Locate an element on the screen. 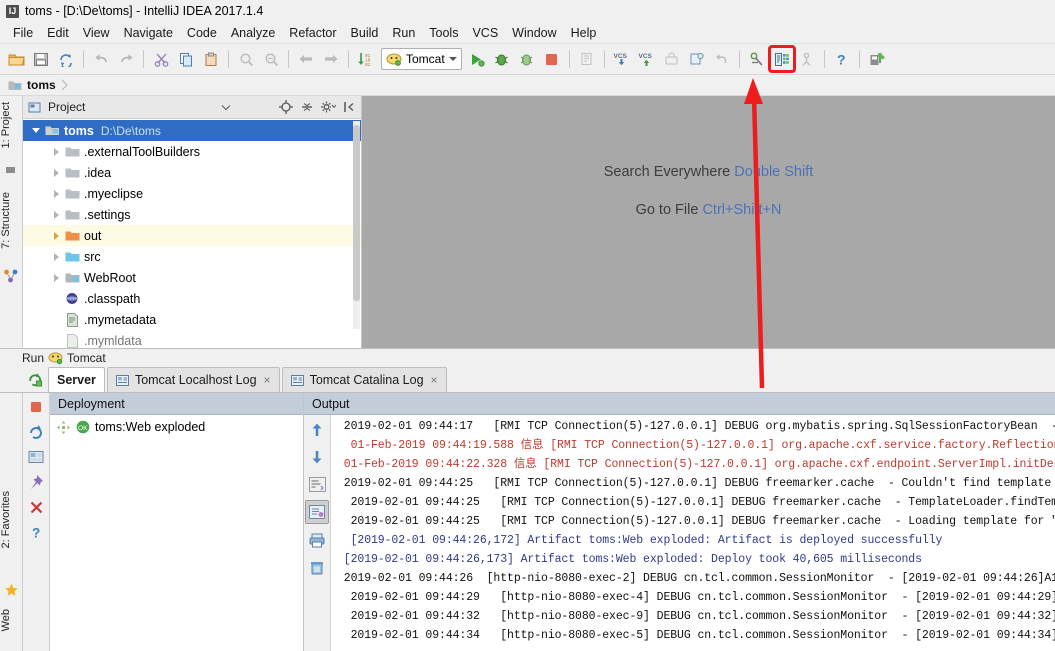 This screenshot has height=651, width=1055. breadcrumb: toms is located at coordinates (41, 85).